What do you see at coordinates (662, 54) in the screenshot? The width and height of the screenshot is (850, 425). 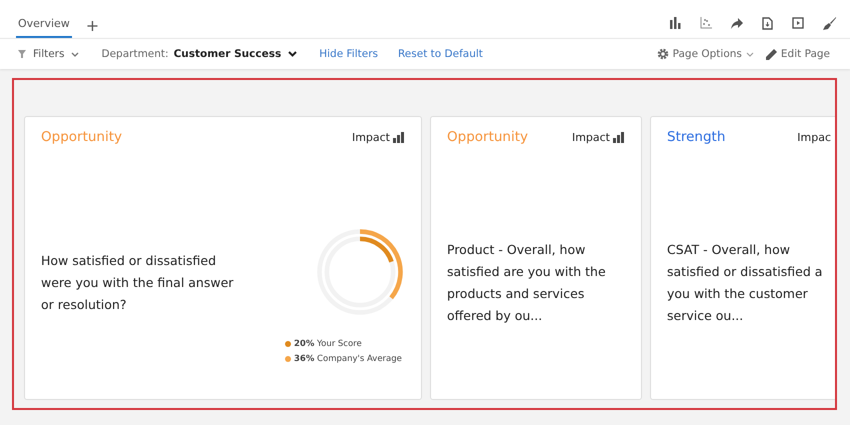 I see `gear-icon` at bounding box center [662, 54].